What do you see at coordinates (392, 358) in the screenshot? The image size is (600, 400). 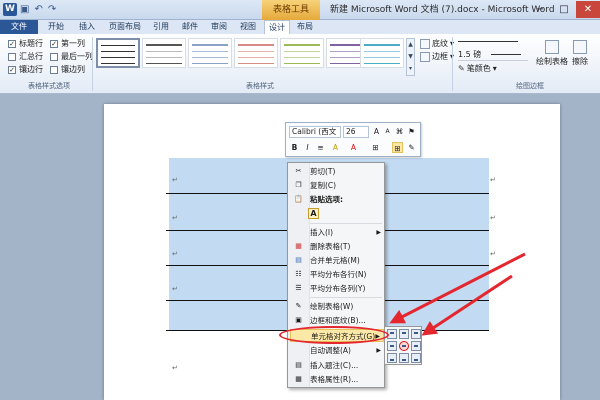 I see `align-bottom-left-icon` at bounding box center [392, 358].